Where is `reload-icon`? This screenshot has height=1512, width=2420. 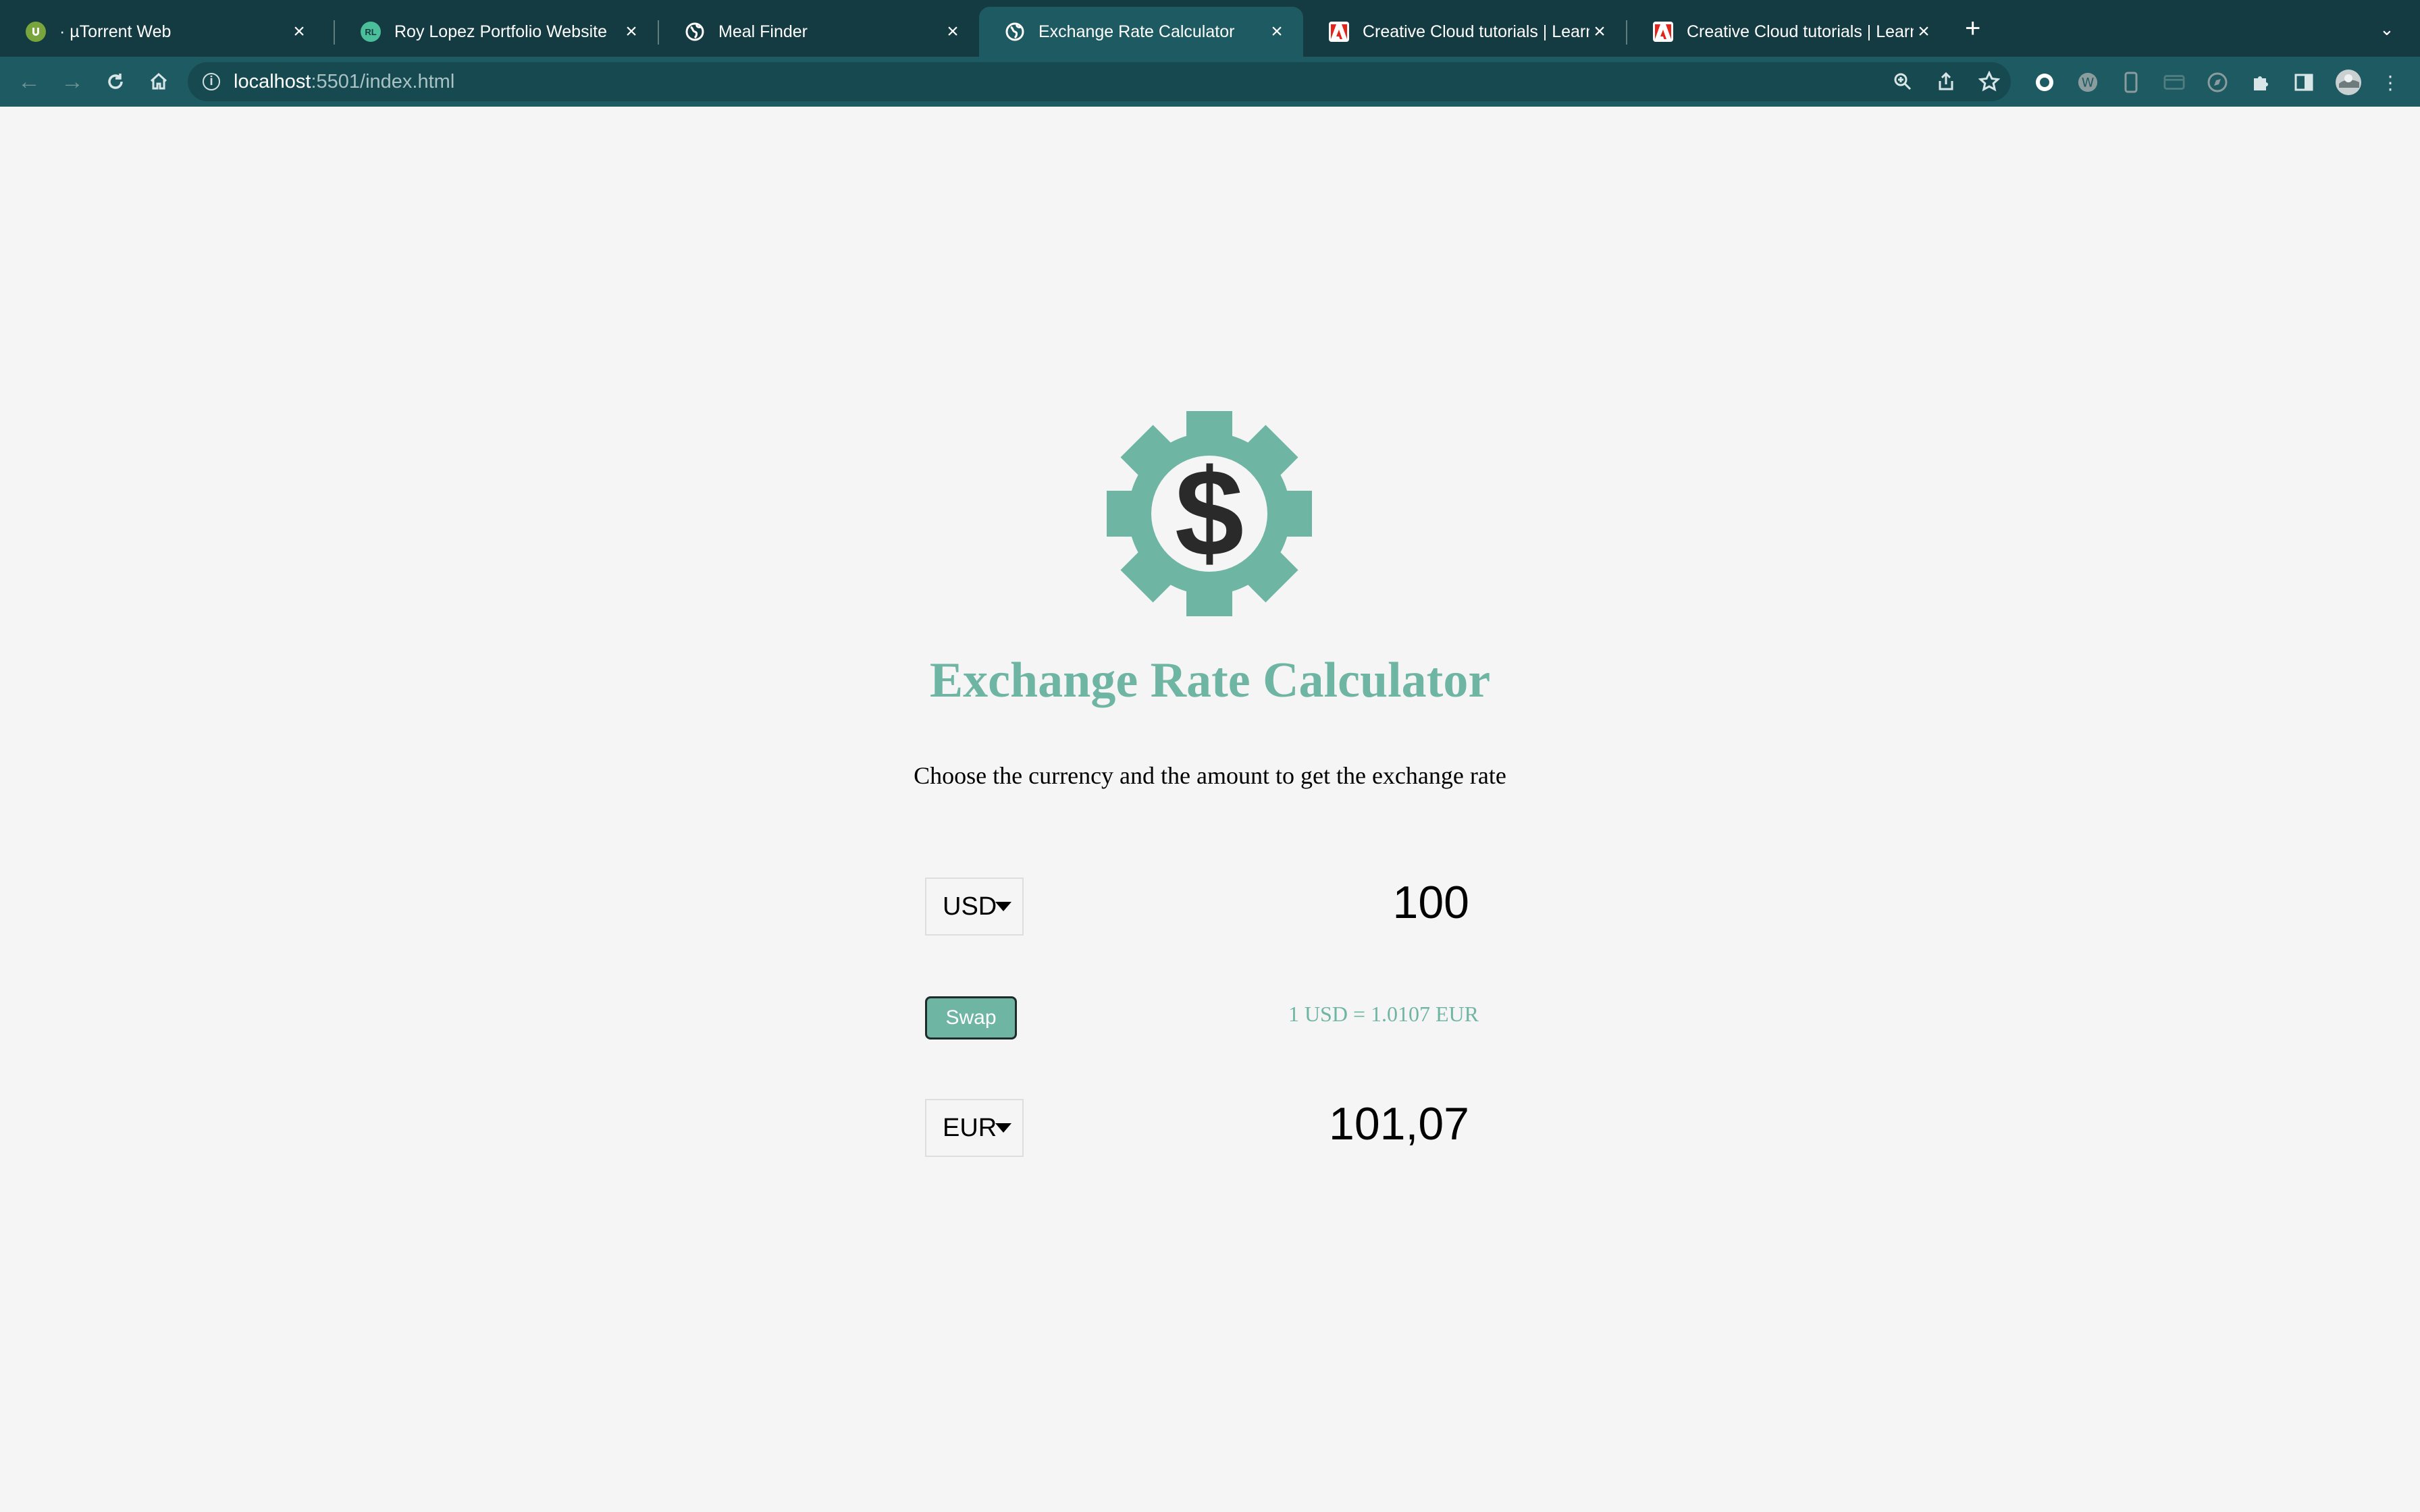
reload-icon is located at coordinates (115, 81).